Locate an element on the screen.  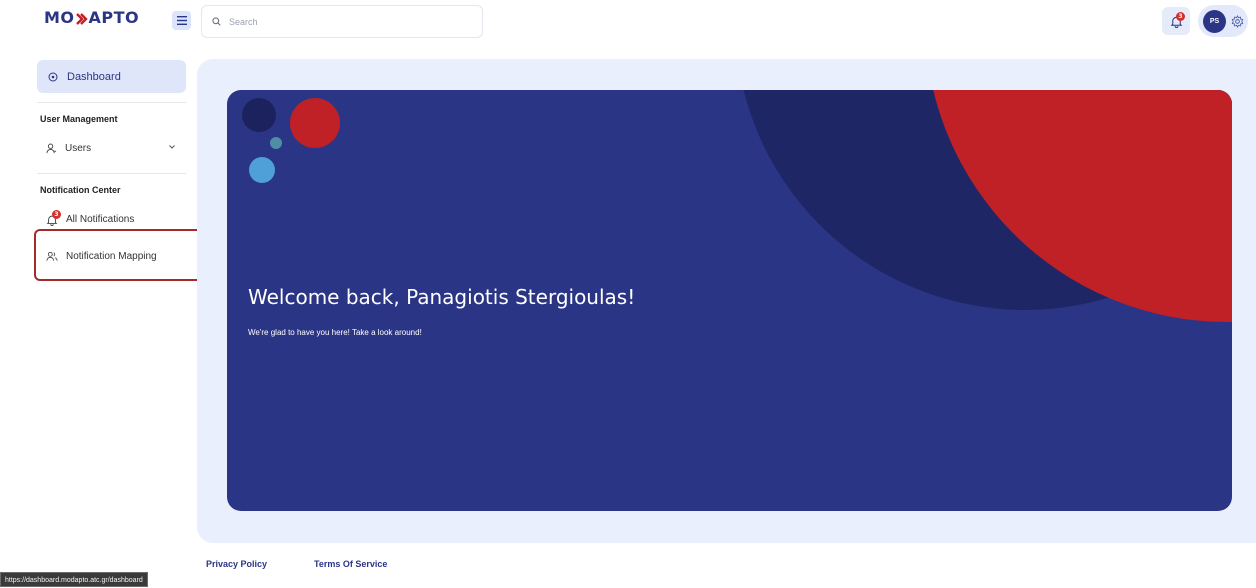
sidebar-item-label: All Notifications is located at coordinates (100, 219).